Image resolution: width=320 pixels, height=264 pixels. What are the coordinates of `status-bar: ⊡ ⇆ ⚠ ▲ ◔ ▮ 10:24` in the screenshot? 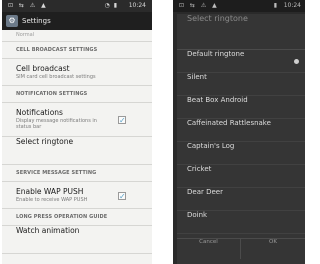 It's located at (77, 6).